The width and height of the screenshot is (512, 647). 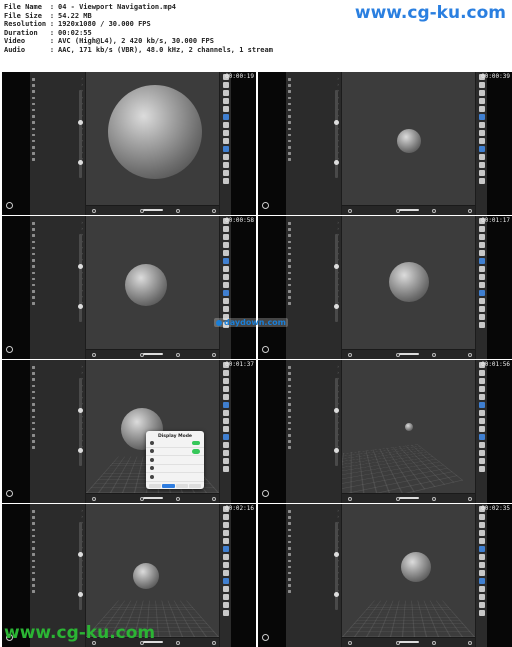 I want to click on segment, so click(x=194, y=485).